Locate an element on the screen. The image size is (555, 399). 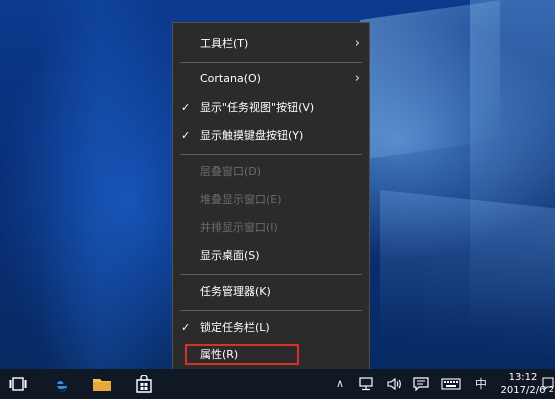
taskbar: ∧ 中 13:12 2017/2/6 2 is located at coordinates (277, 384).